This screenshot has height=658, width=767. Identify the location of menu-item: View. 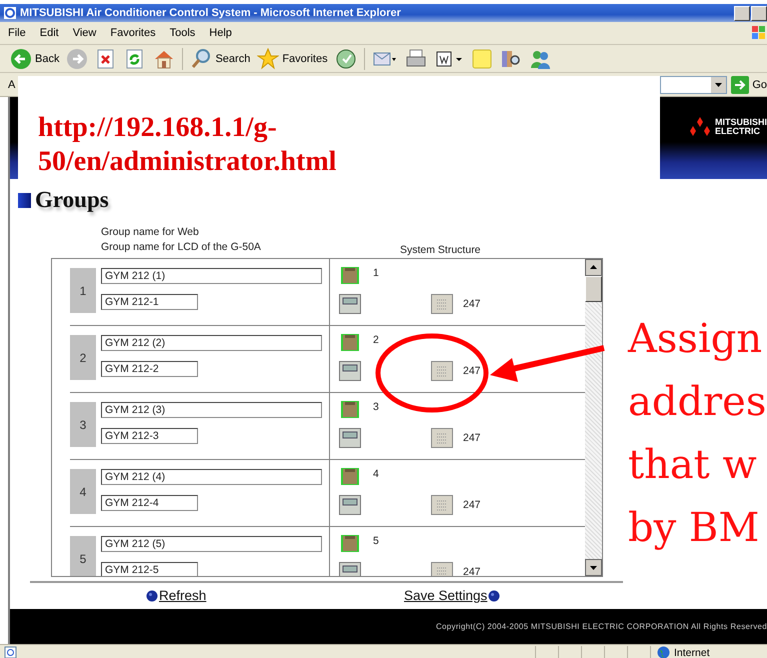
(84, 33).